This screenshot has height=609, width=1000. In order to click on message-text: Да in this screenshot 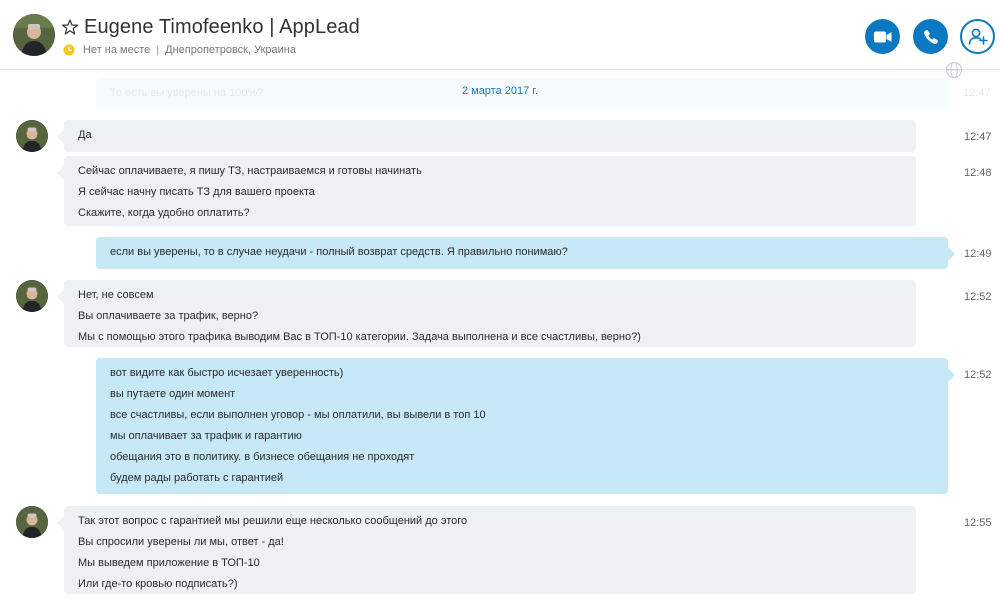, I will do `click(85, 135)`.